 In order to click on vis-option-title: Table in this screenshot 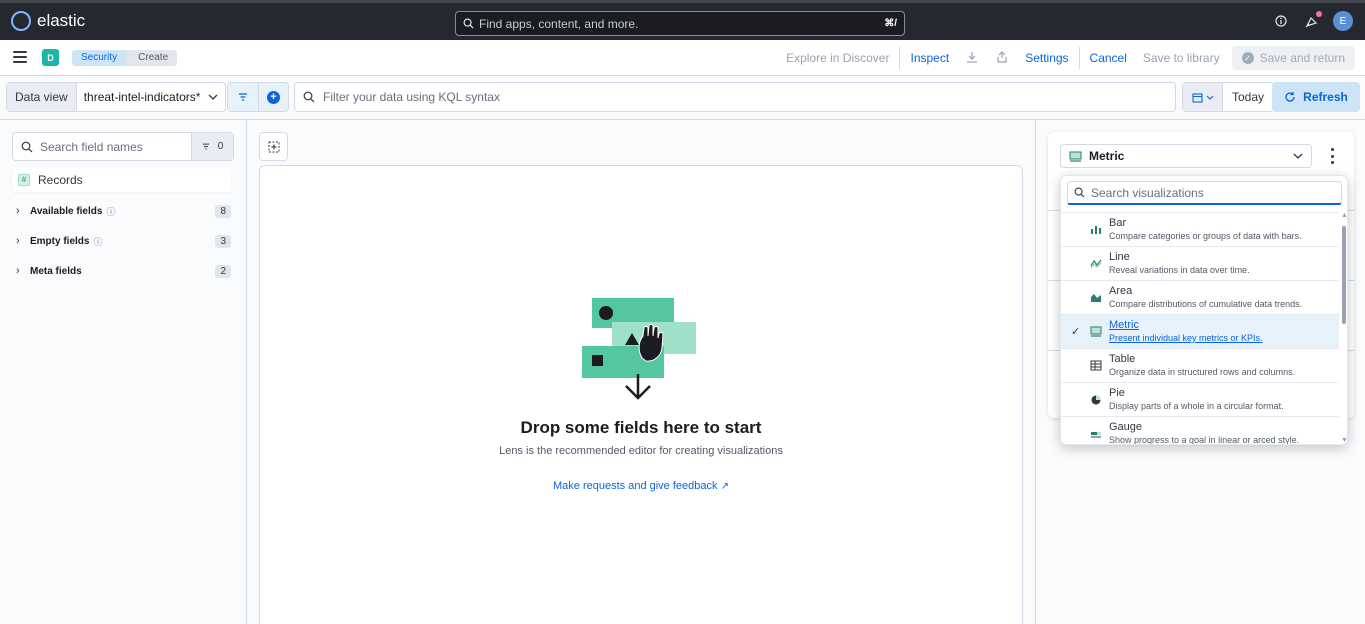, I will do `click(1122, 359)`.